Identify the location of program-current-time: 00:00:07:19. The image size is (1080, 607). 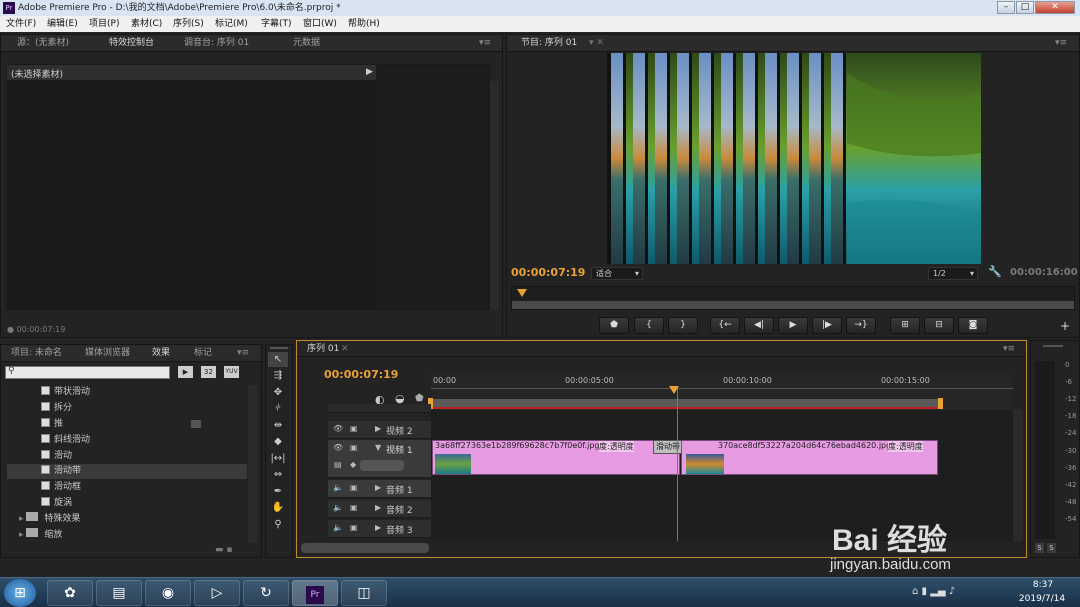
(548, 272).